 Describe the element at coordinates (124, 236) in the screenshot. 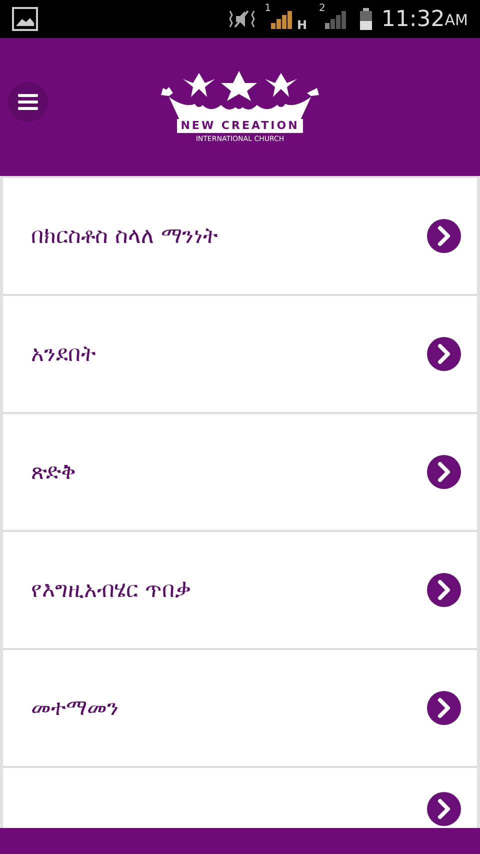

I see `item-label: በክርስቶስ ስላለ ማንነት` at that location.